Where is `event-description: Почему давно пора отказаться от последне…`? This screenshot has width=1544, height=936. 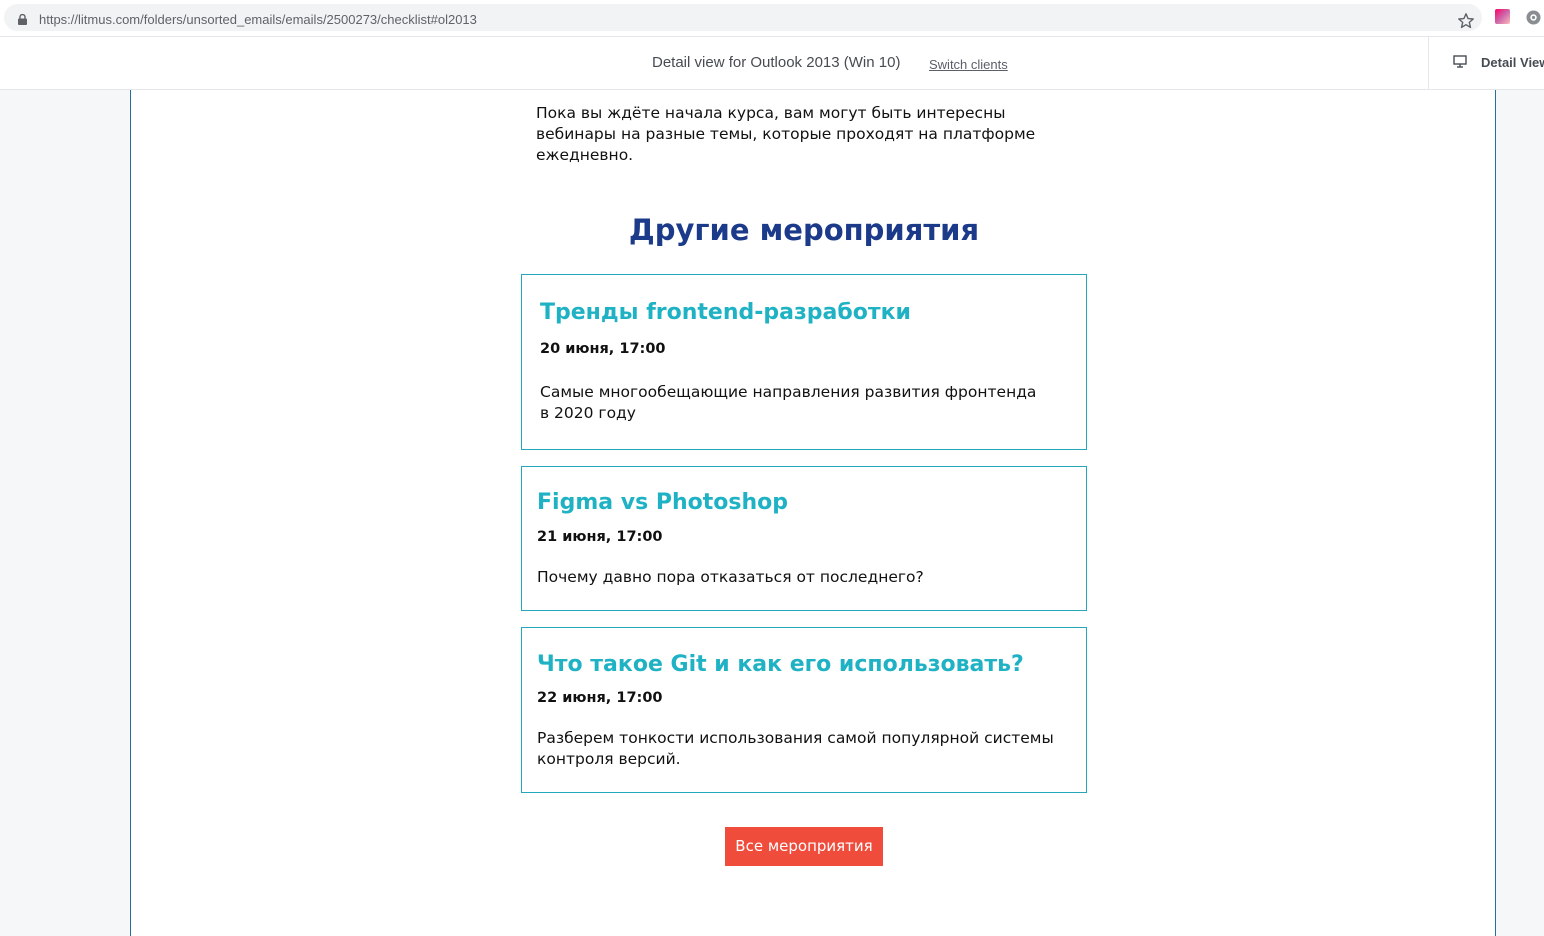 event-description: Почему давно пора отказаться от последне… is located at coordinates (730, 577).